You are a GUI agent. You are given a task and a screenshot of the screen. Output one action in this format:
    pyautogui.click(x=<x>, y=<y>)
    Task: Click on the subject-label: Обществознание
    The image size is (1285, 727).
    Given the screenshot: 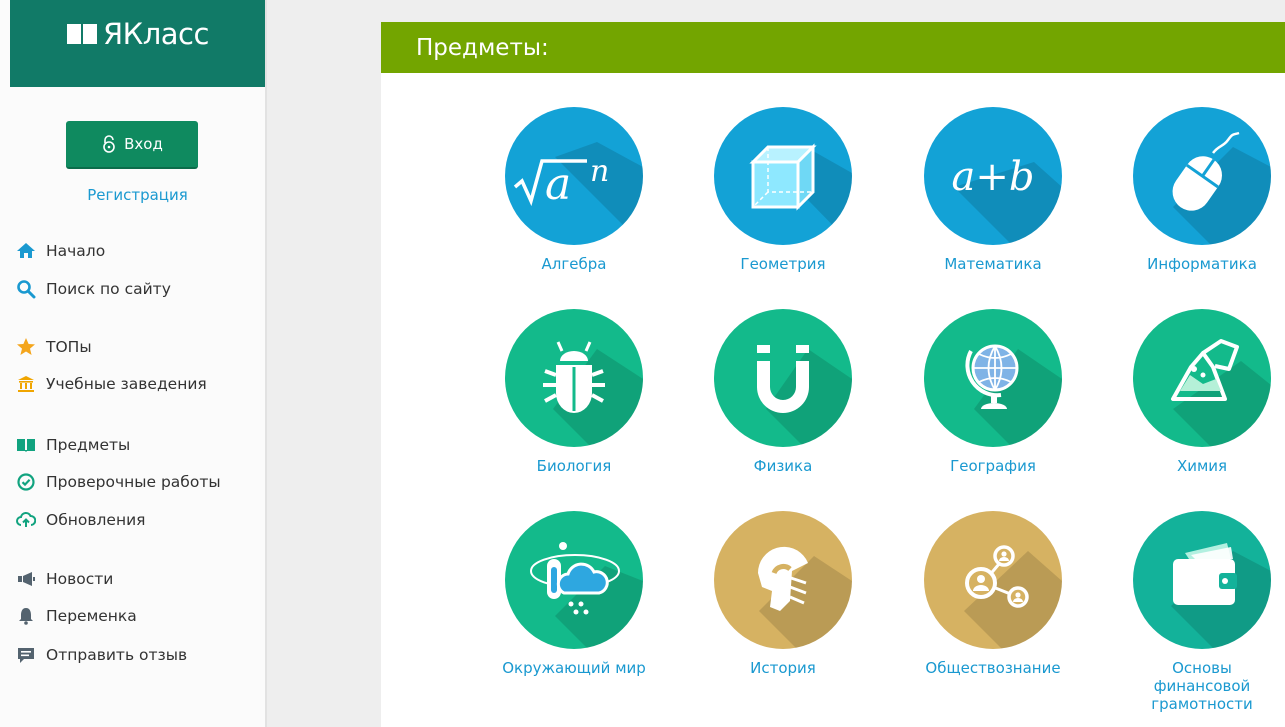 What is the action you would take?
    pyautogui.click(x=993, y=668)
    